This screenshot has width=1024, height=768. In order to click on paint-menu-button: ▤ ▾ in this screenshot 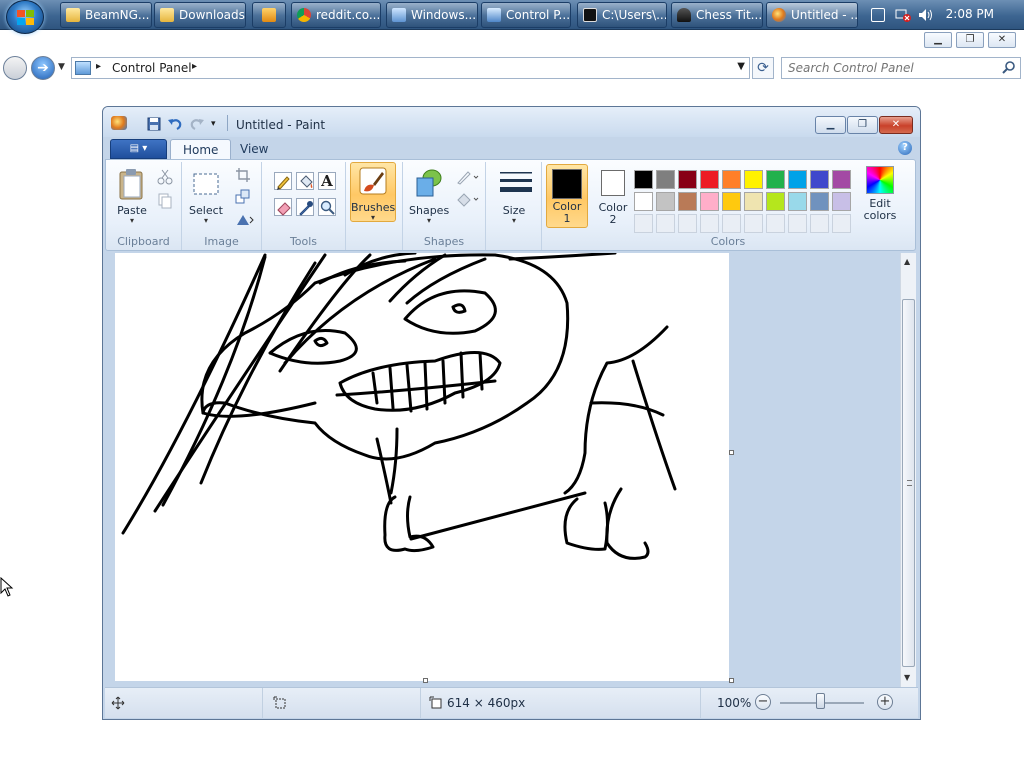, I will do `click(138, 149)`.